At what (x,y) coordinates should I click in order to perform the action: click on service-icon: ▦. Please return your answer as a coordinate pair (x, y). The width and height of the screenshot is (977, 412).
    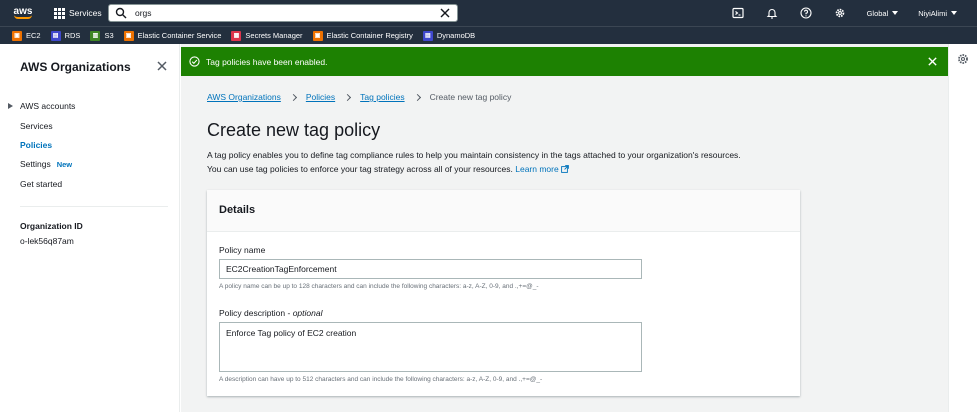
    Looking at the image, I should click on (236, 35).